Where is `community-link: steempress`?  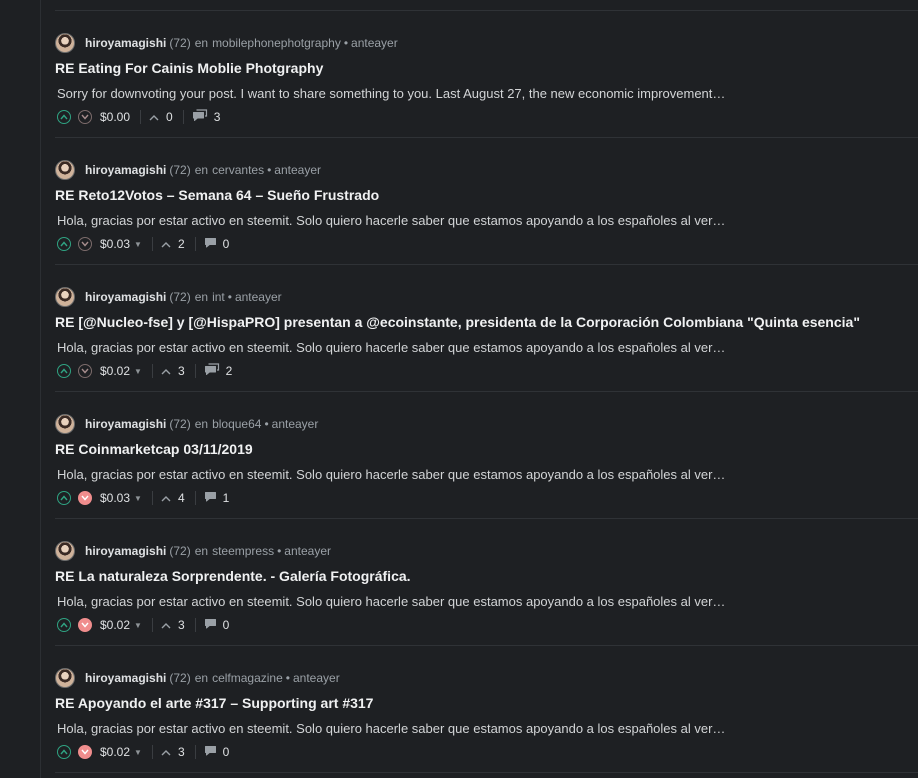
community-link: steempress is located at coordinates (243, 551).